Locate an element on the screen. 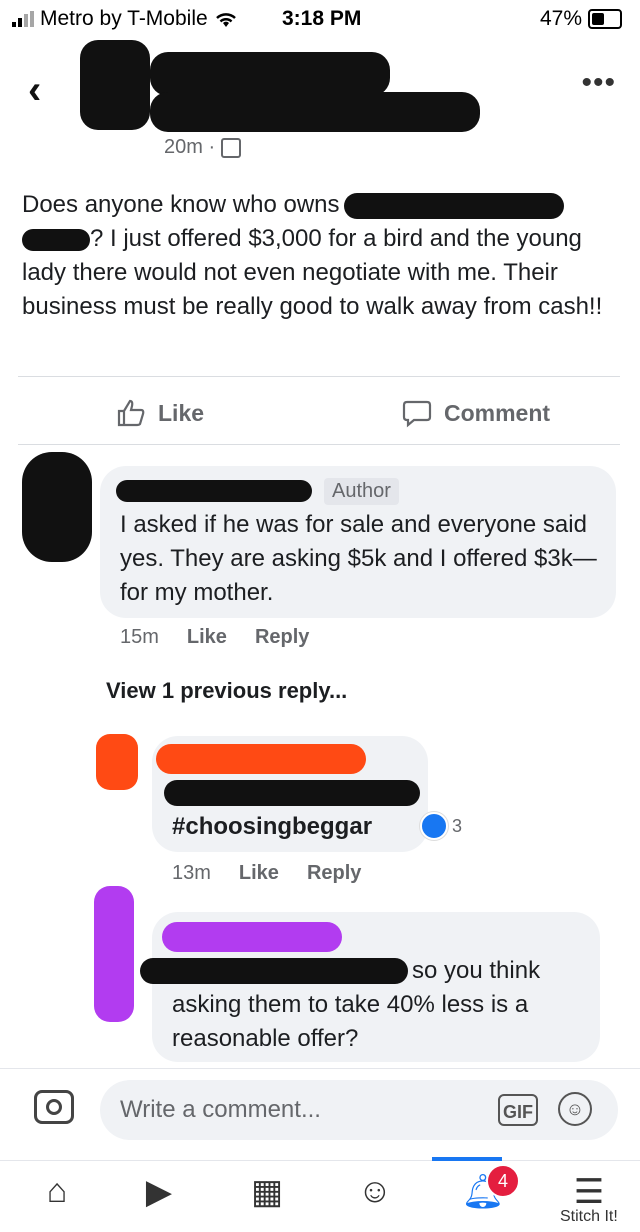 Image resolution: width=640 pixels, height=1232 pixels. marketplace-icon: ▦ is located at coordinates (267, 1192).